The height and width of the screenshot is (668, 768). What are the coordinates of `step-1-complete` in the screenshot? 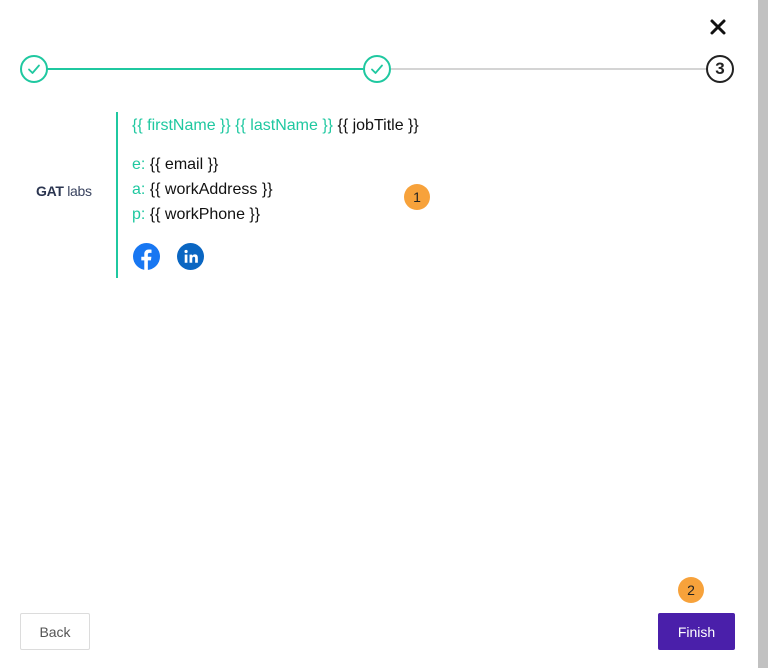 It's located at (34, 69).